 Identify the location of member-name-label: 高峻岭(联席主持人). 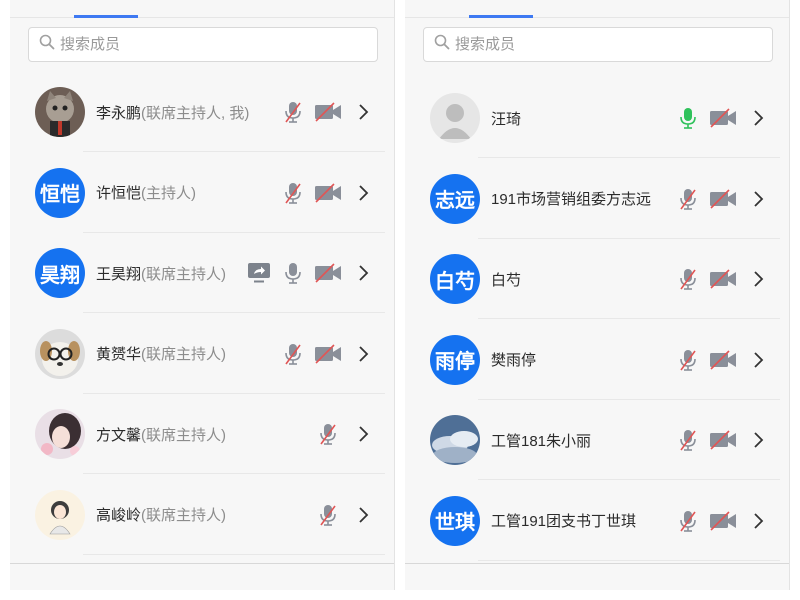
(161, 514).